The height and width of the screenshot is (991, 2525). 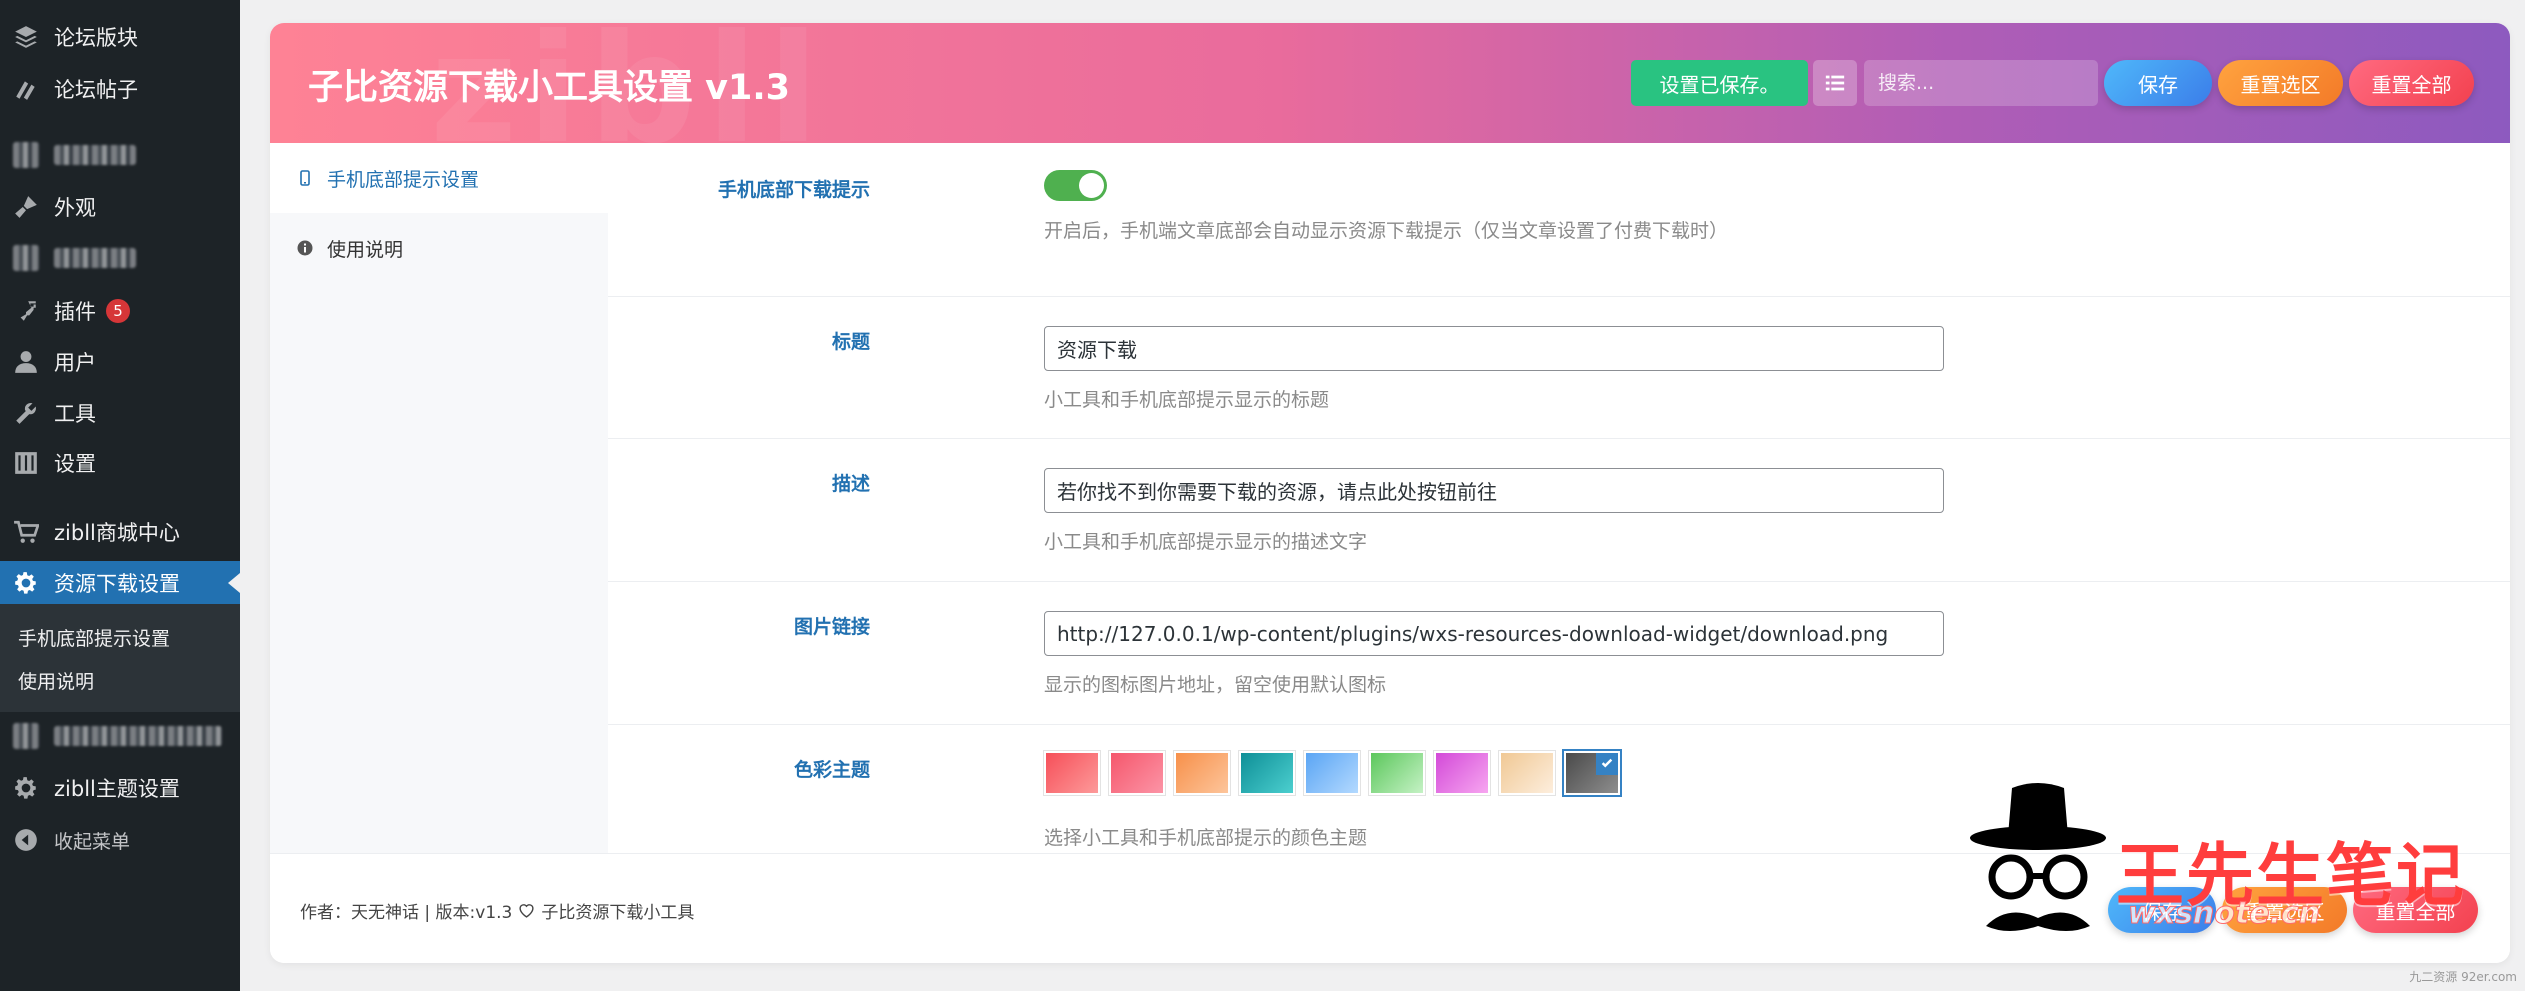 I want to click on save-button: 保存, so click(x=2158, y=83).